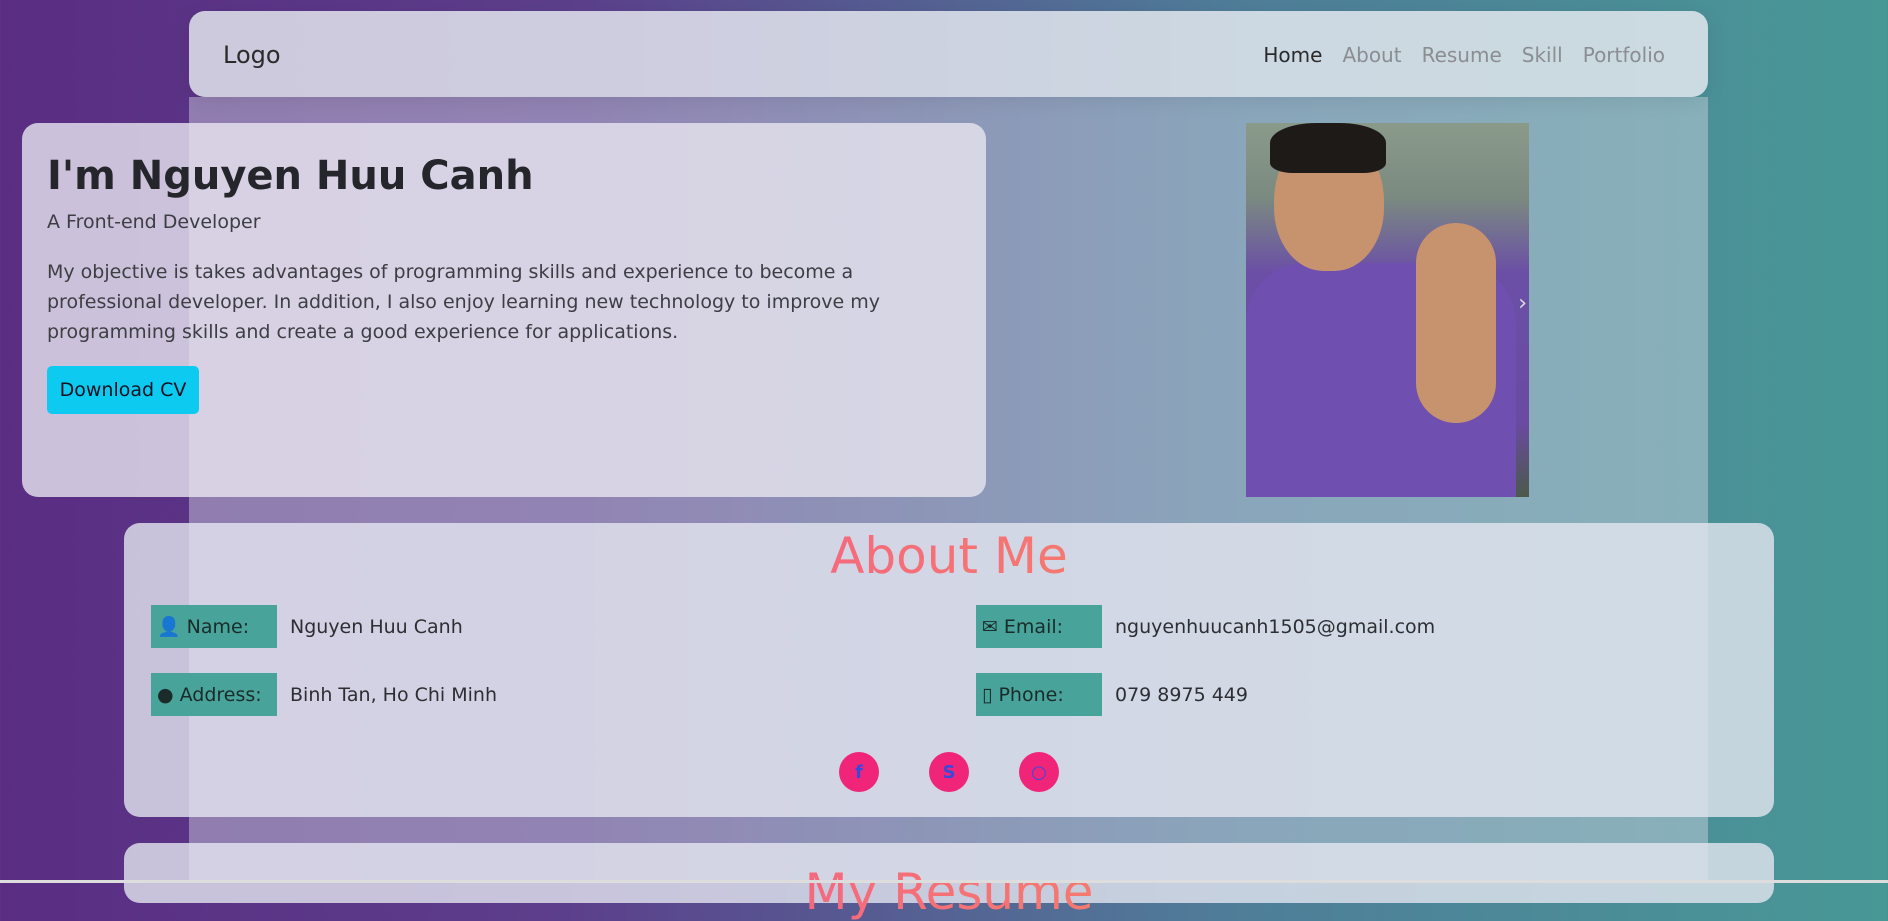 This screenshot has width=1888, height=921. Describe the element at coordinates (1181, 694) in the screenshot. I see `phone-value: 079 8975 449` at that location.